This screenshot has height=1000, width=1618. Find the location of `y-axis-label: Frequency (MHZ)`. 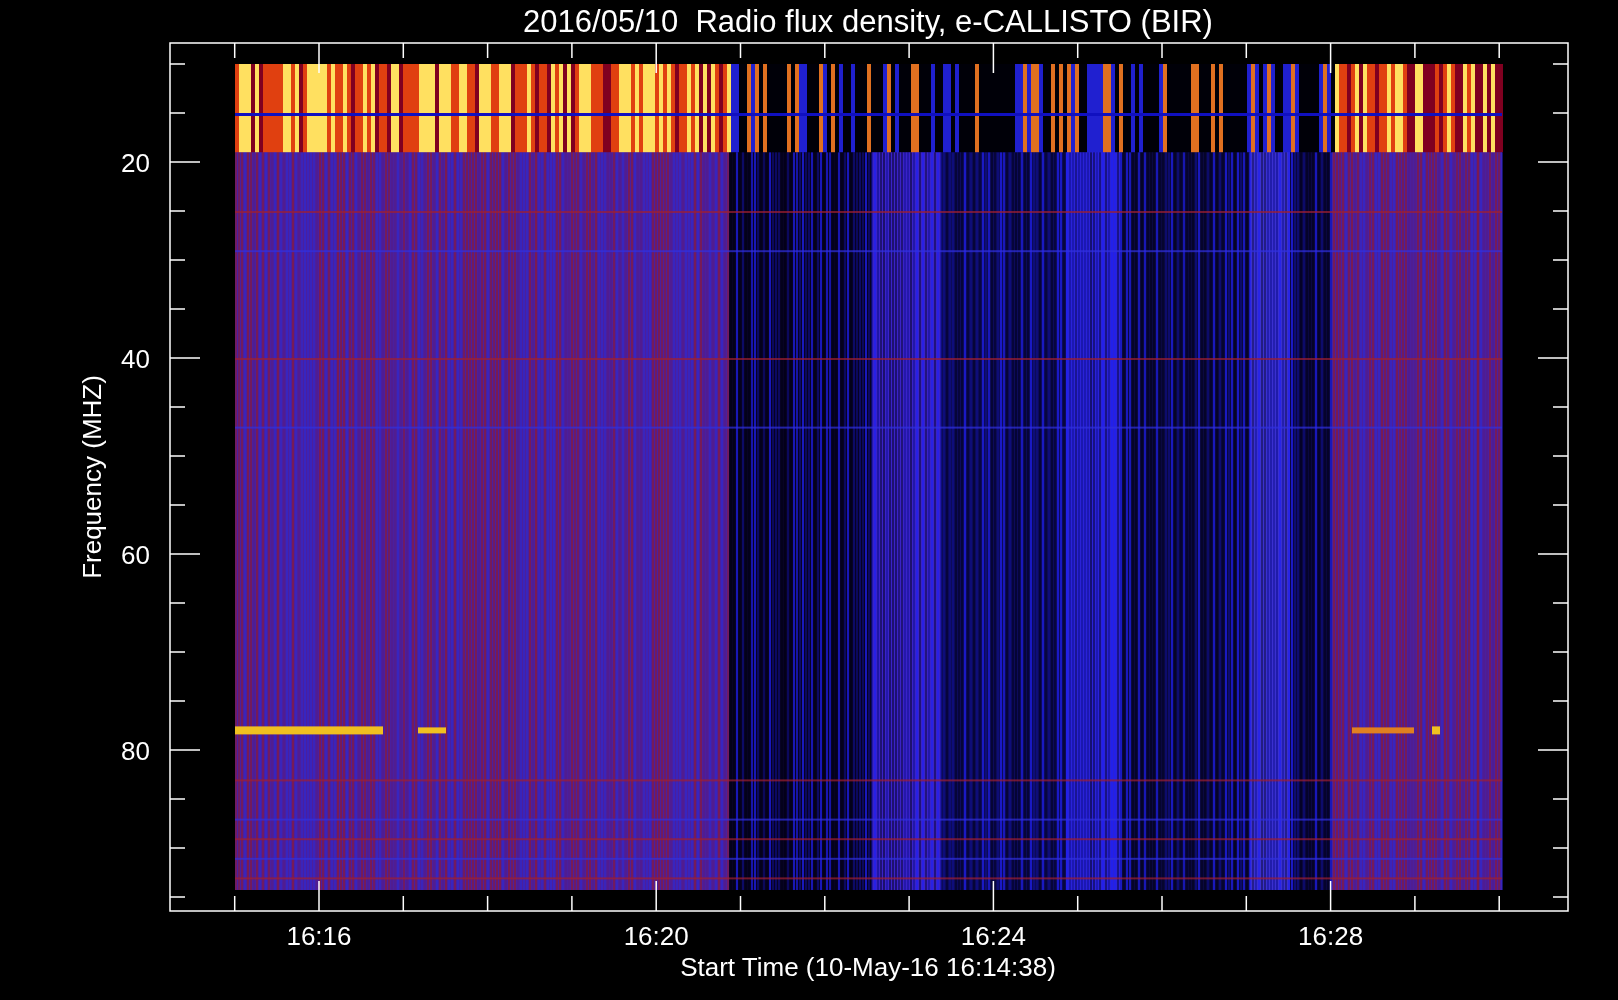

y-axis-label: Frequency (MHZ) is located at coordinates (92, 477).